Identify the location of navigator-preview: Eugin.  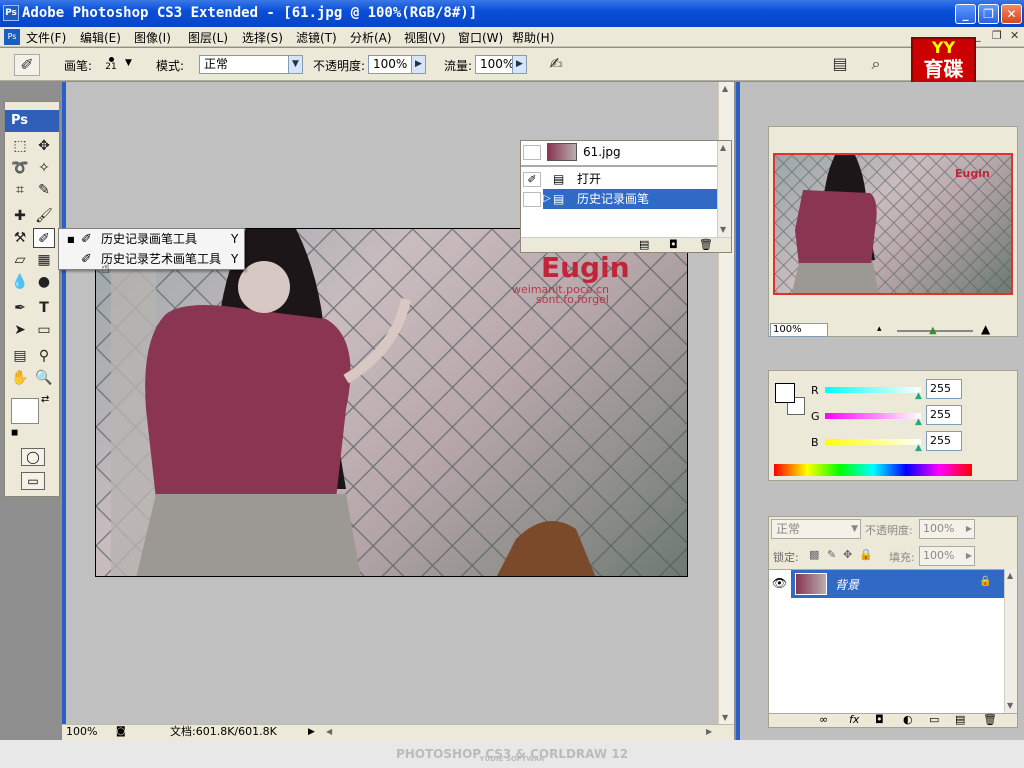
(893, 224).